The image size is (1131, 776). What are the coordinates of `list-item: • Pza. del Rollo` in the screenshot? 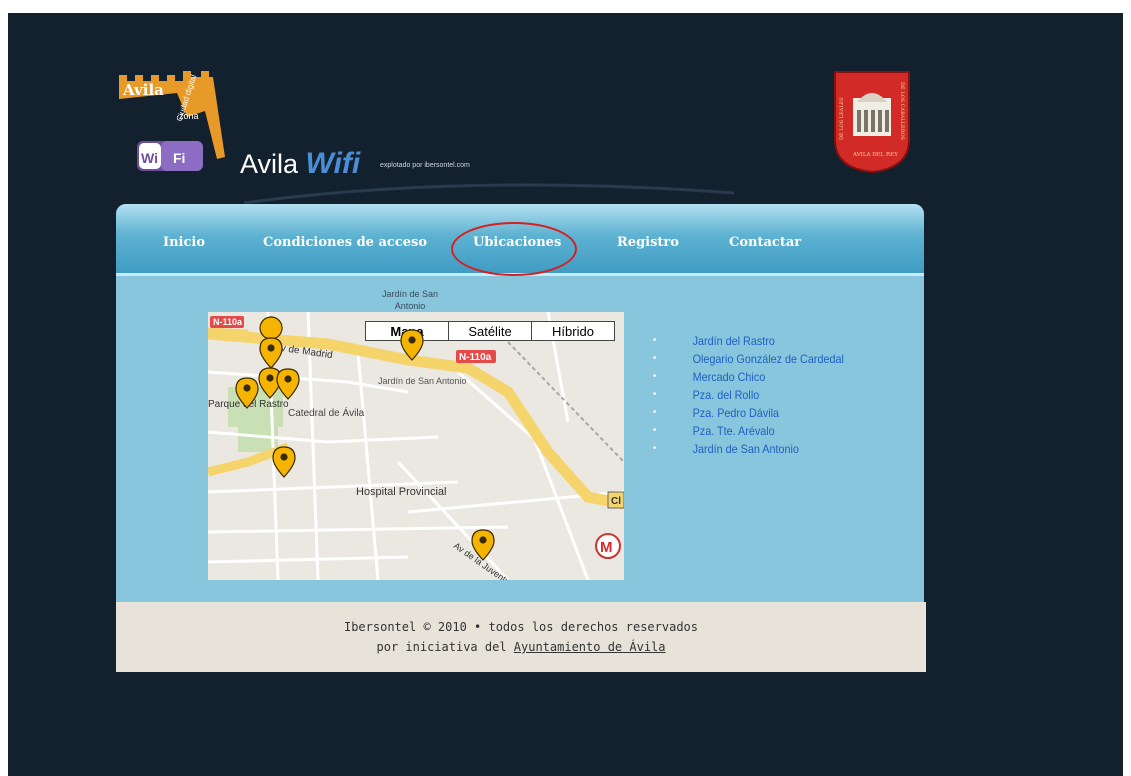 It's located at (748, 395).